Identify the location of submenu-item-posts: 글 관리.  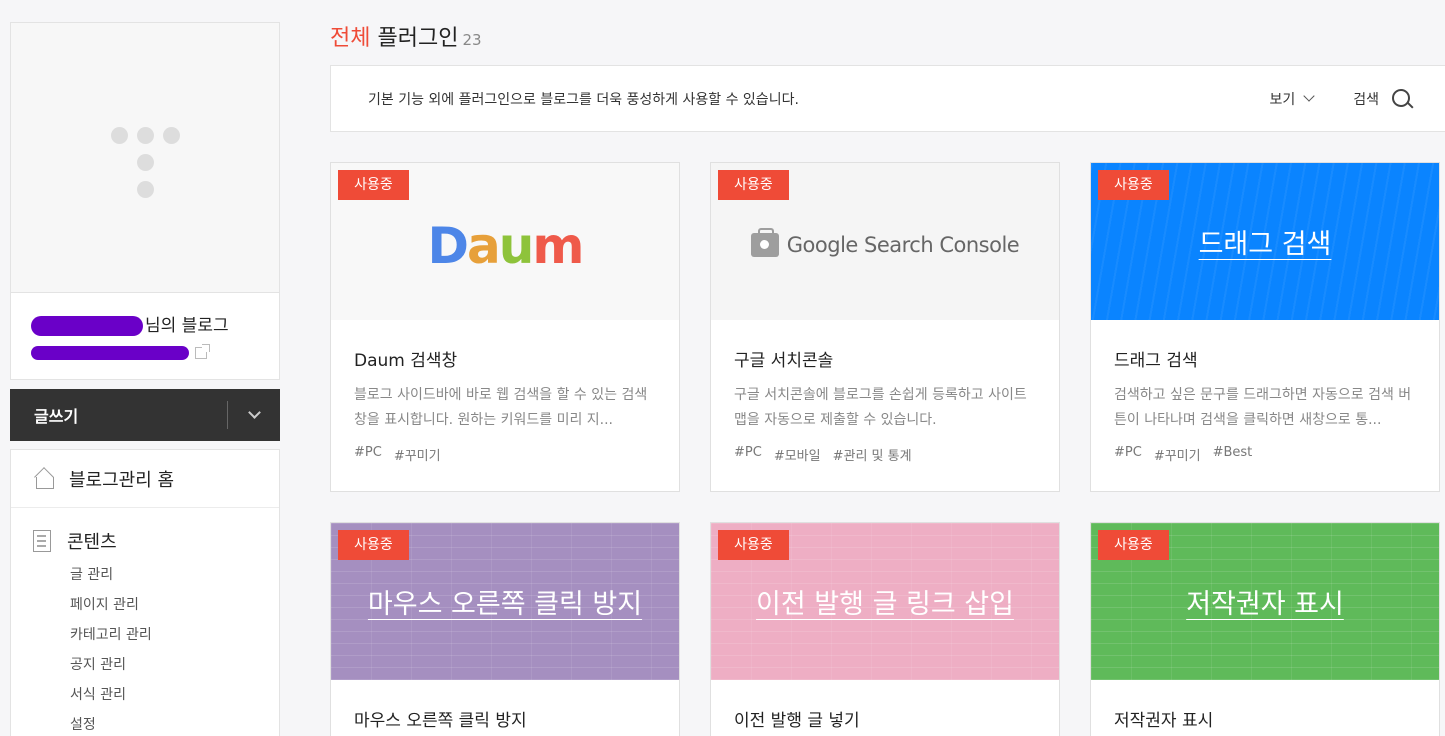
(174, 579).